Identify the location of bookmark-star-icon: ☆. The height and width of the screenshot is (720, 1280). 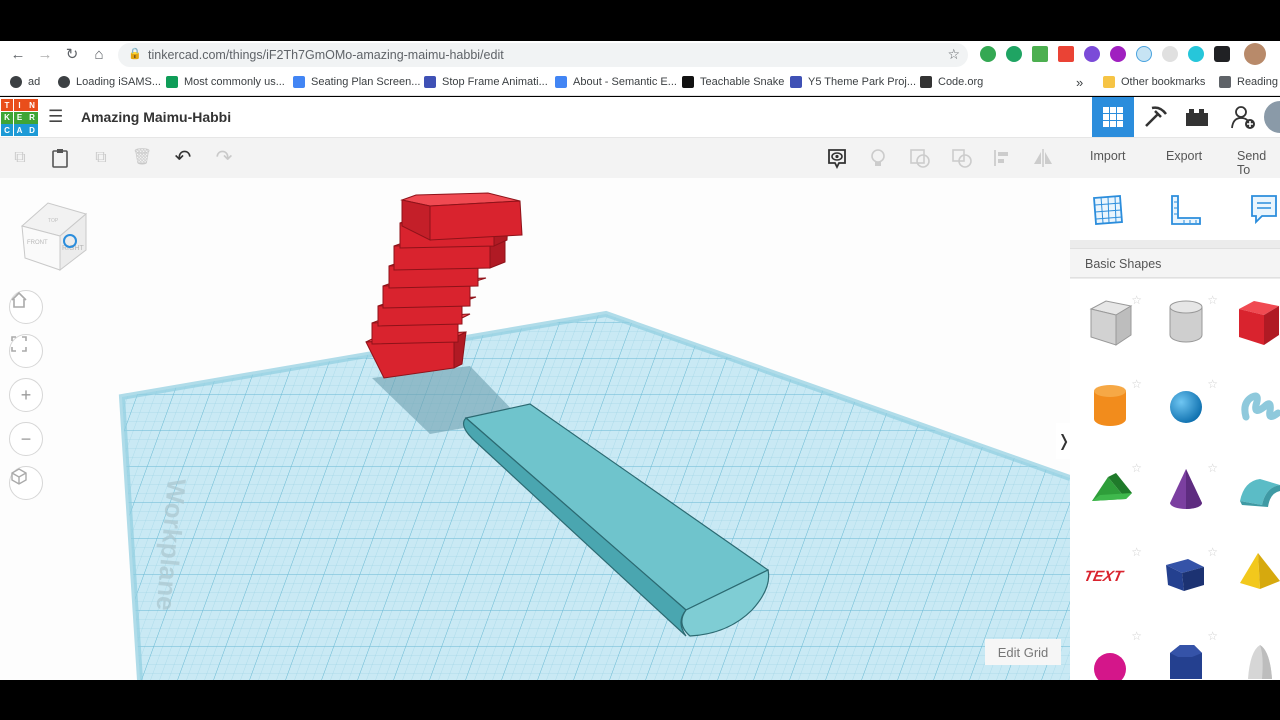
(953, 54).